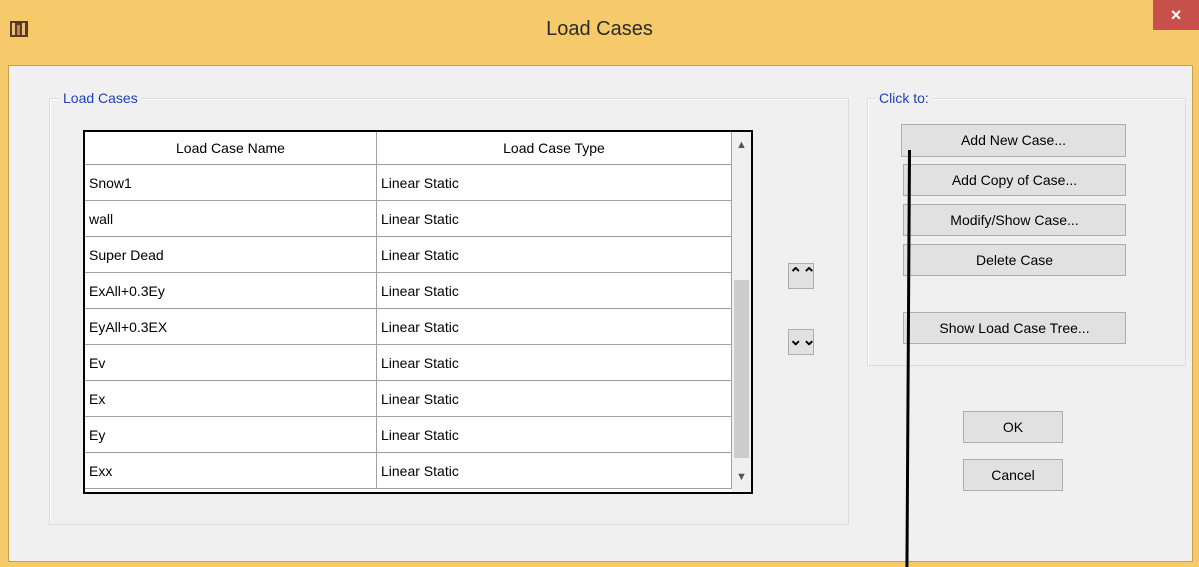  What do you see at coordinates (1013, 427) in the screenshot?
I see `ok-button: OK` at bounding box center [1013, 427].